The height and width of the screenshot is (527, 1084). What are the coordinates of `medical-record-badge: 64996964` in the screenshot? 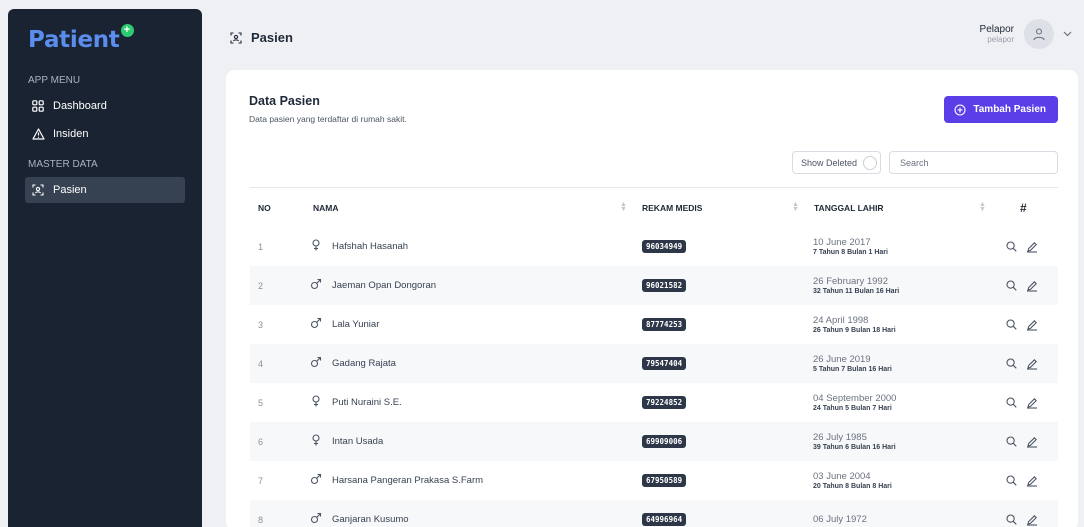 It's located at (664, 519).